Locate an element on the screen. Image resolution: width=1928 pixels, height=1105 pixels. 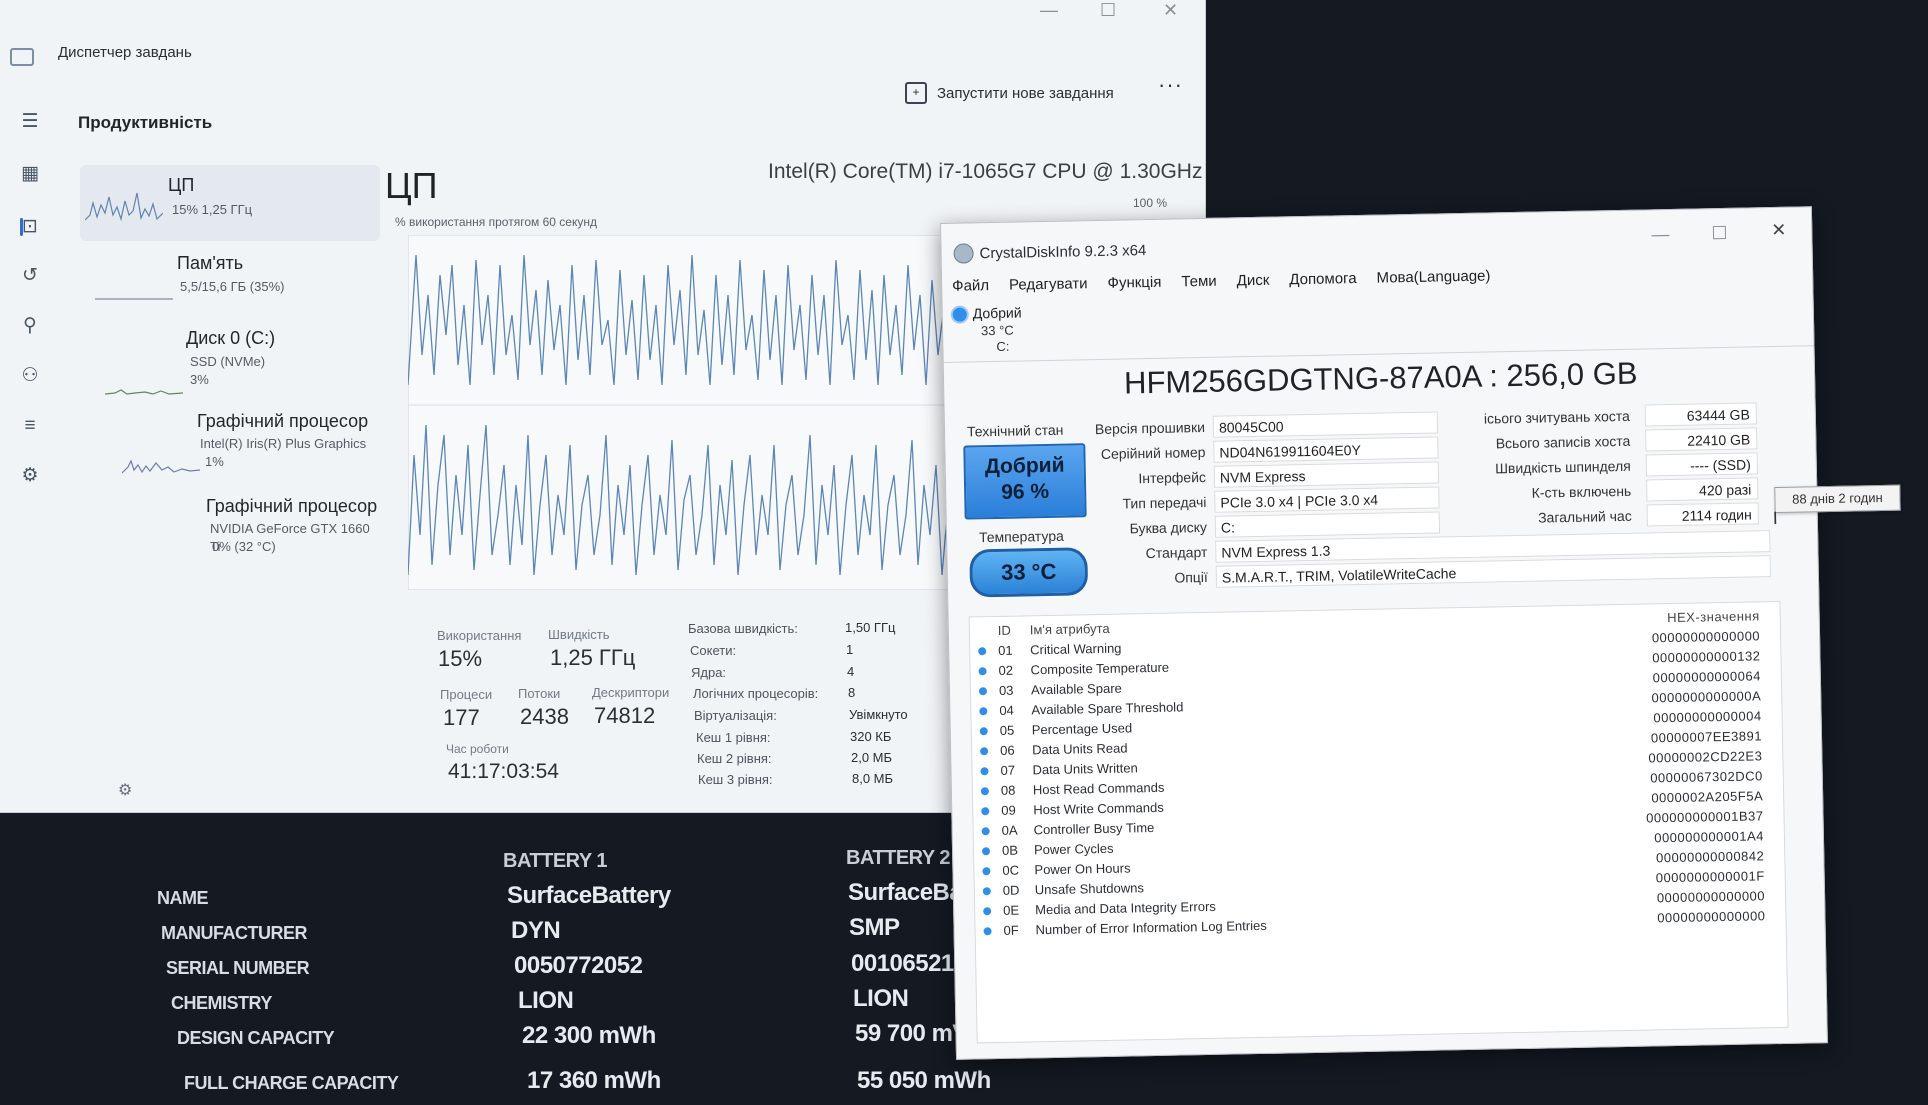
battery-key: DESIGN CAPACITY is located at coordinates (256, 1038).